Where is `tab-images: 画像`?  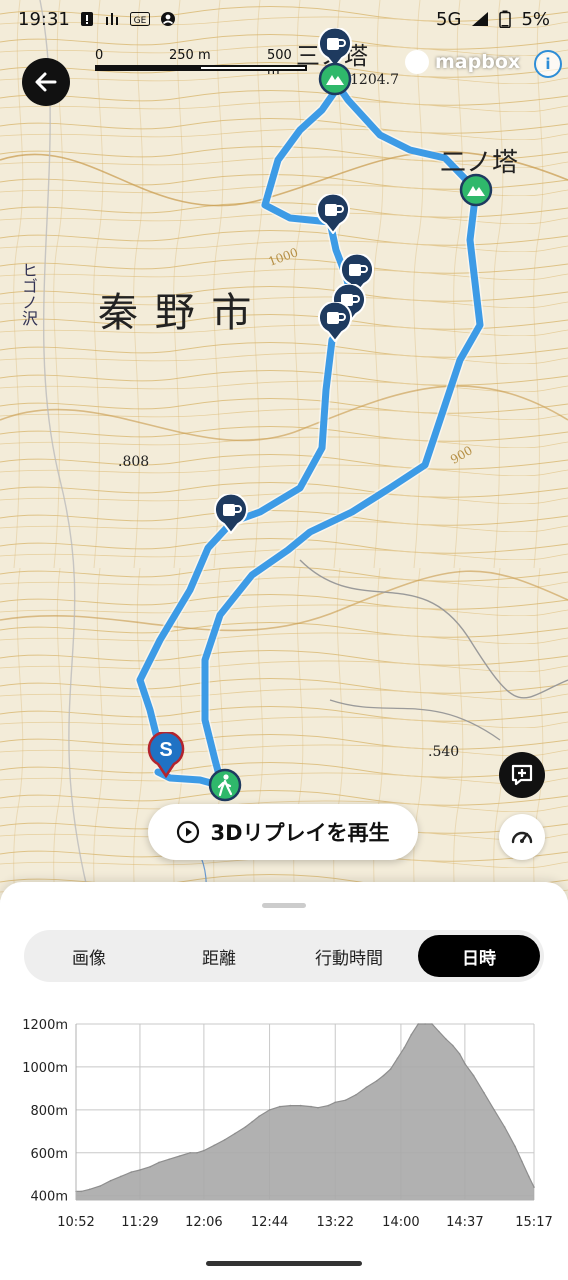
tab-images: 画像 is located at coordinates (89, 956).